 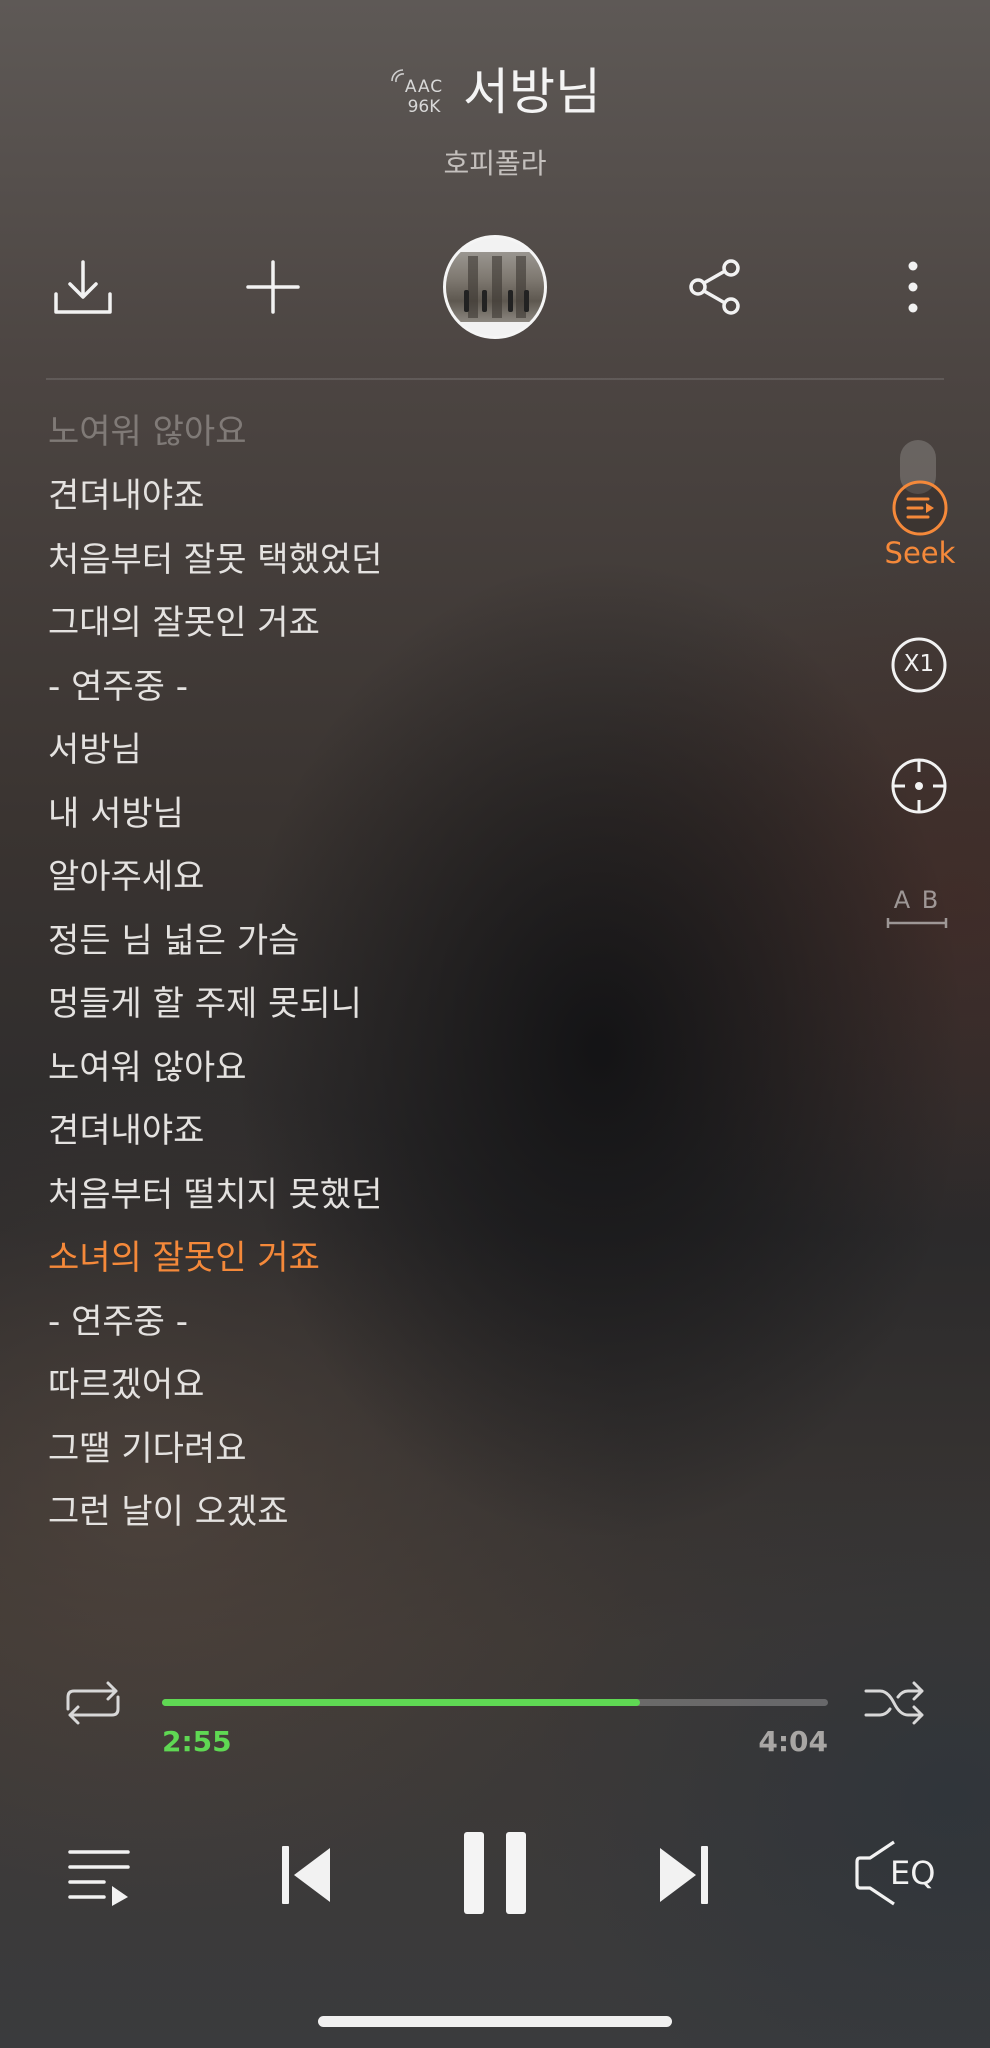 I want to click on ab-repeat-button: A B, so click(x=917, y=908).